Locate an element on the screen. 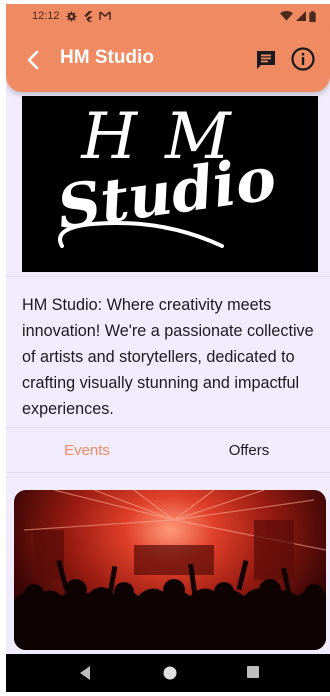 Image resolution: width=330 pixels, height=696 pixels. status-bar: 12:12 is located at coordinates (168, 16).